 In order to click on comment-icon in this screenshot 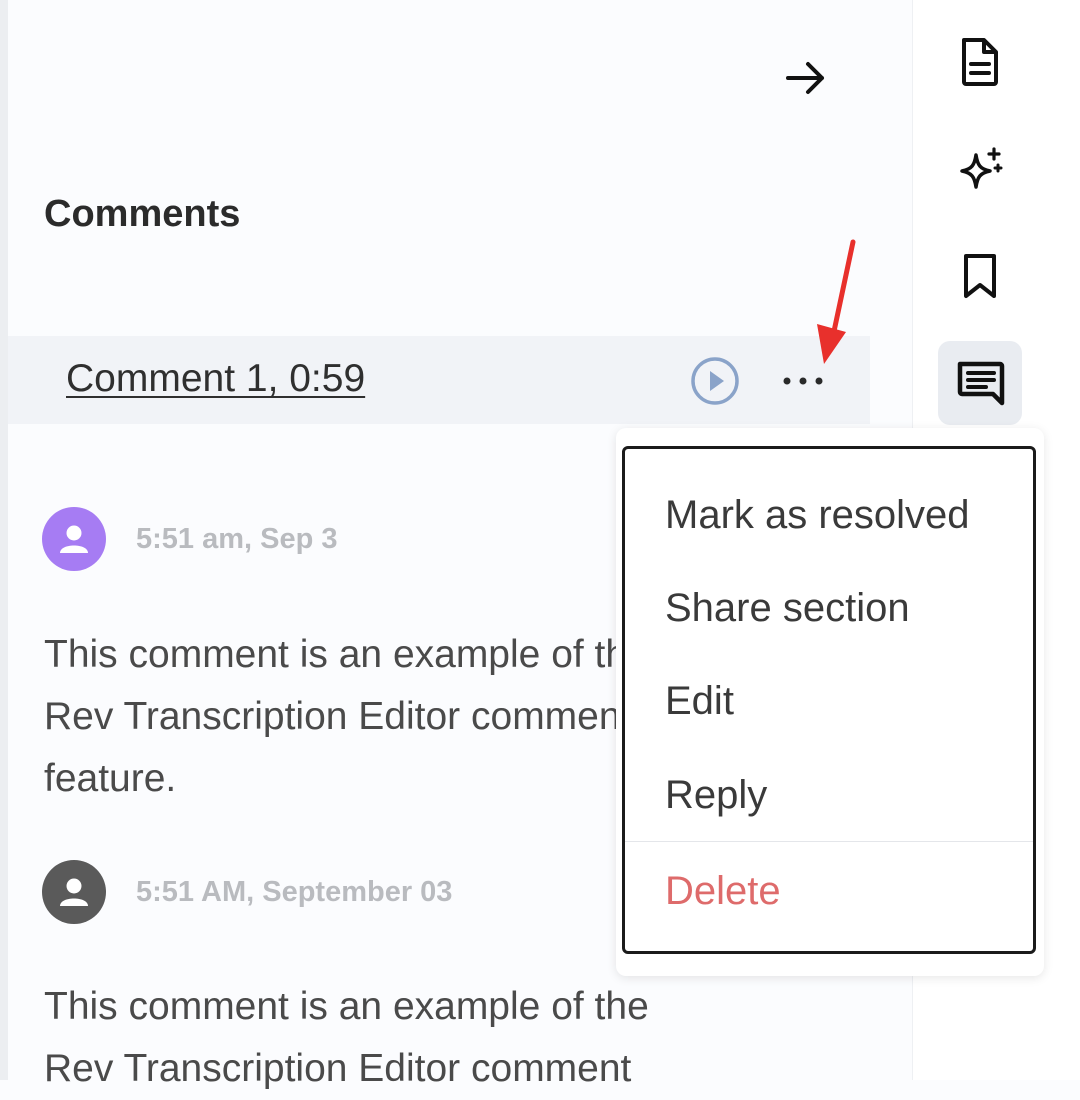, I will do `click(981, 383)`.